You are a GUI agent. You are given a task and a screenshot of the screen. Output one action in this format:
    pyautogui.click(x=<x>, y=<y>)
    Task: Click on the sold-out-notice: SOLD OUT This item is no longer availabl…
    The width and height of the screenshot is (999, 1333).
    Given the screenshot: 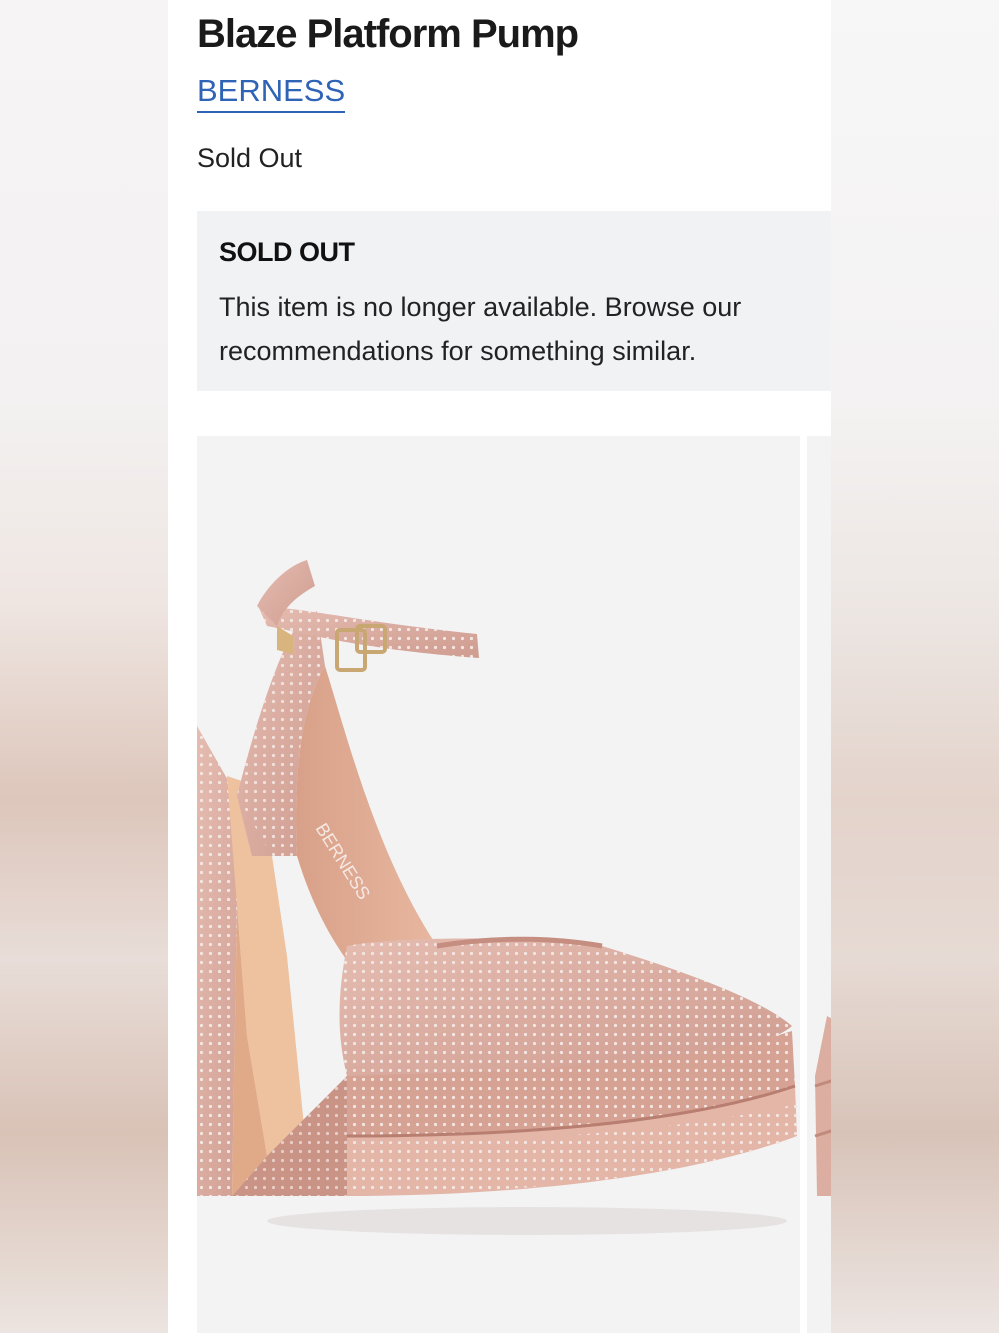 What is the action you would take?
    pyautogui.click(x=514, y=301)
    